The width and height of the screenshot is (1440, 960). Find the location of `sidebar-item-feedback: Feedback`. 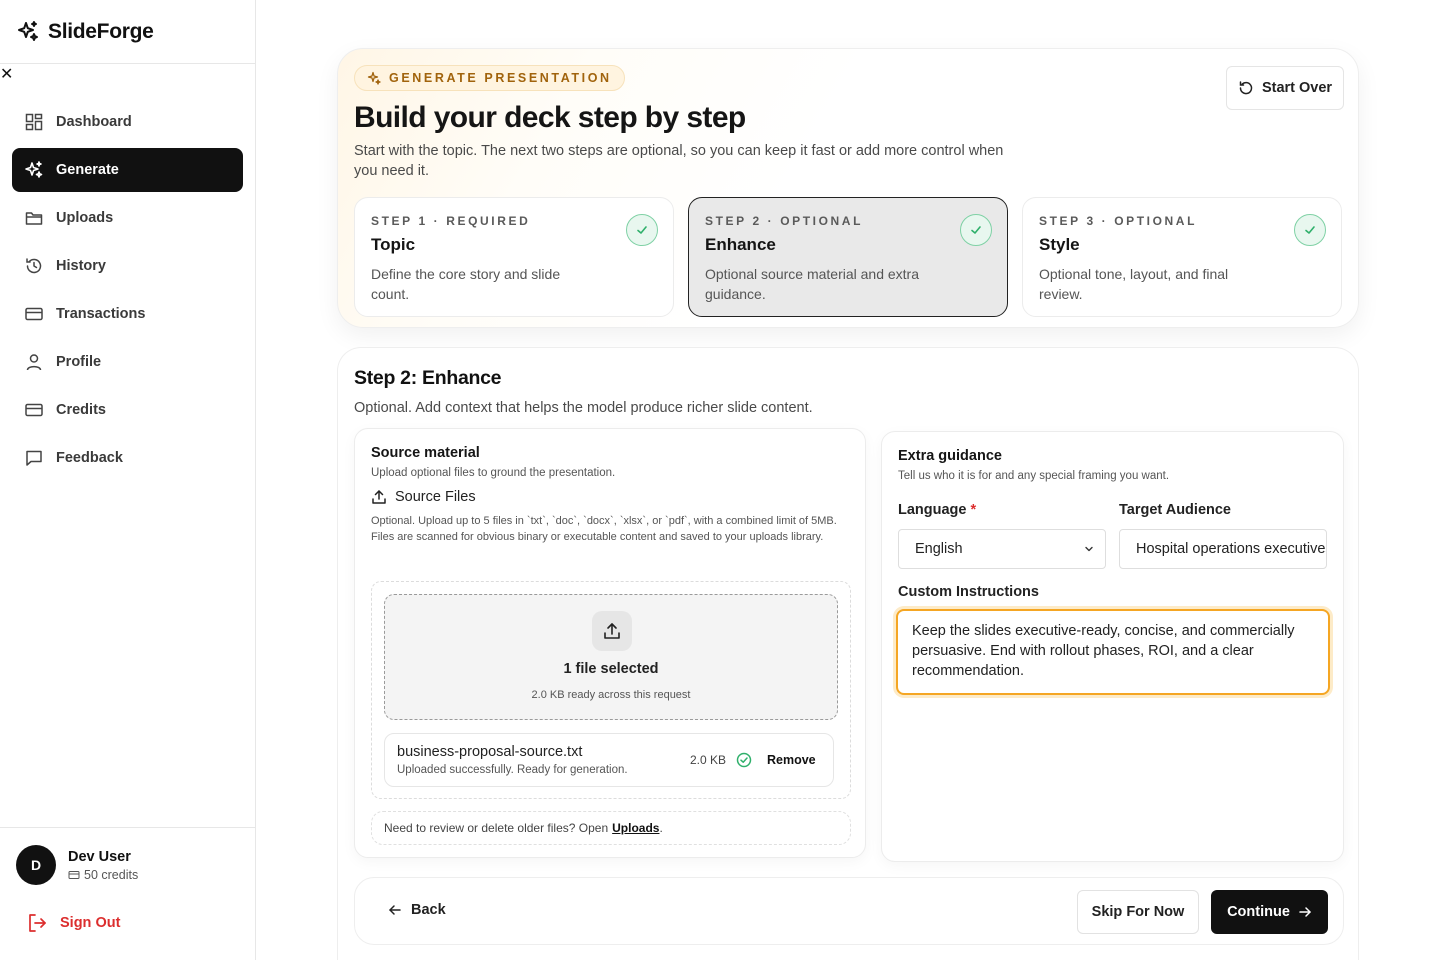

sidebar-item-feedback: Feedback is located at coordinates (127, 458).